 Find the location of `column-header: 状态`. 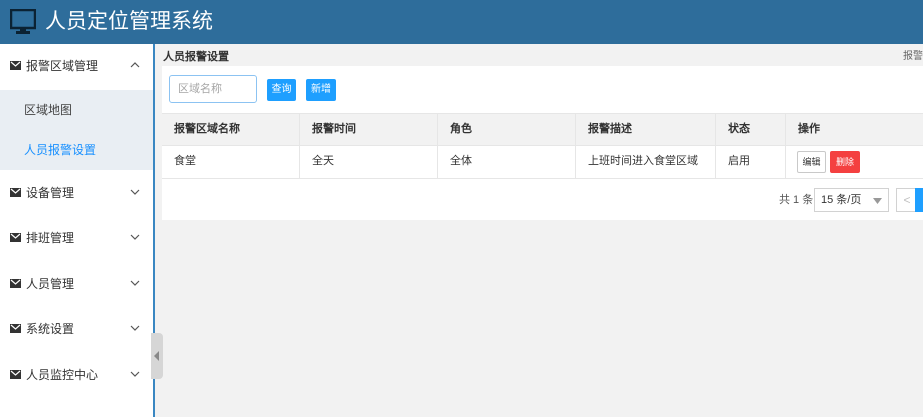

column-header: 状态 is located at coordinates (750, 129).